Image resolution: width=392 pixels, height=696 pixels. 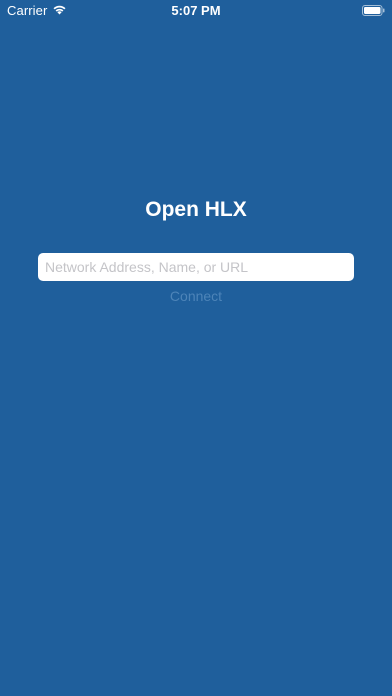 What do you see at coordinates (196, 296) in the screenshot?
I see `connect-button: Connect` at bounding box center [196, 296].